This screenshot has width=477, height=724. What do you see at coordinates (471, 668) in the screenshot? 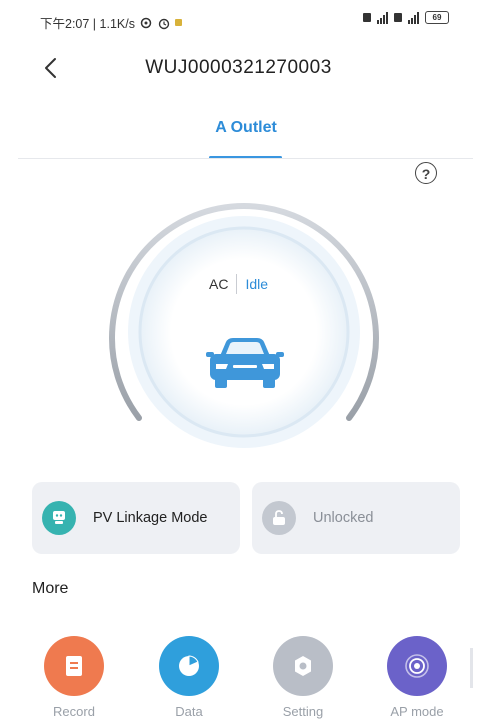
I see `scroll-edge-indicator` at bounding box center [471, 668].